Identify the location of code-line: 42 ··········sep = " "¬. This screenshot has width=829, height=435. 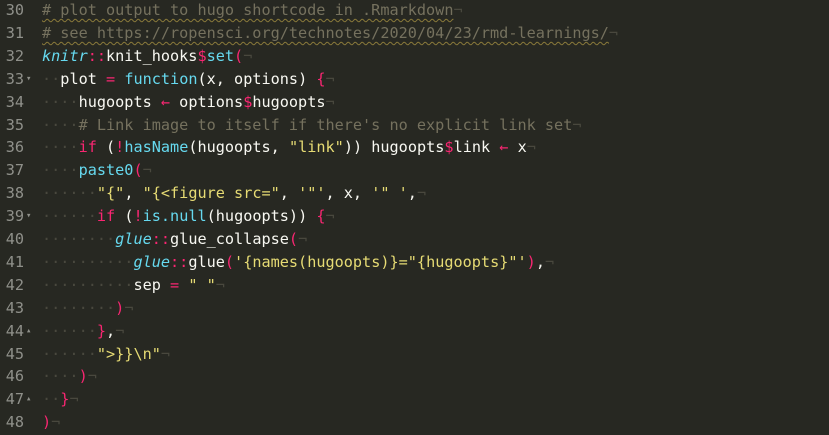
(414, 285).